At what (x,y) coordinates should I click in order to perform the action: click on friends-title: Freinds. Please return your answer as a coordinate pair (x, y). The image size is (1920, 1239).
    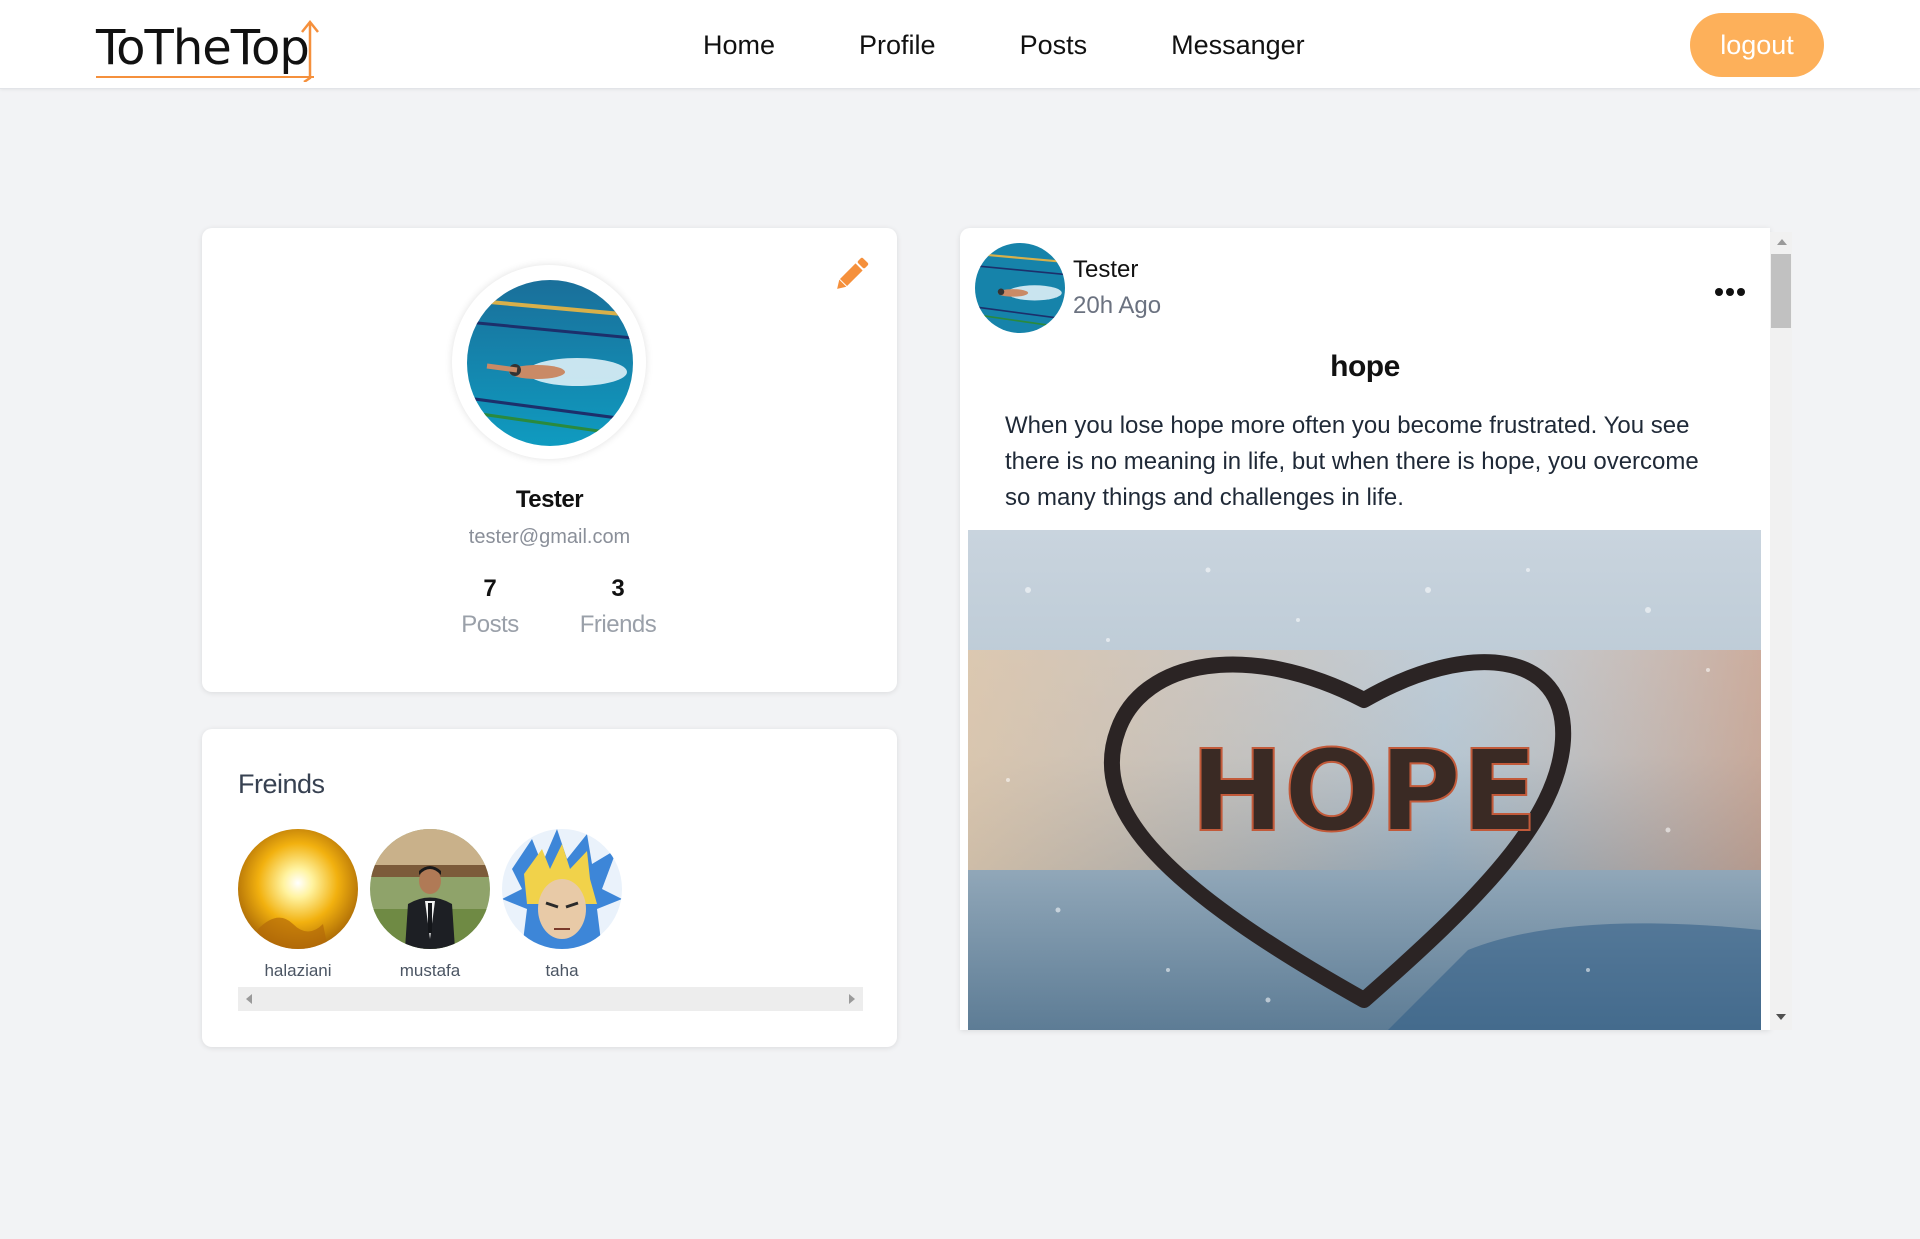
    Looking at the image, I should click on (281, 784).